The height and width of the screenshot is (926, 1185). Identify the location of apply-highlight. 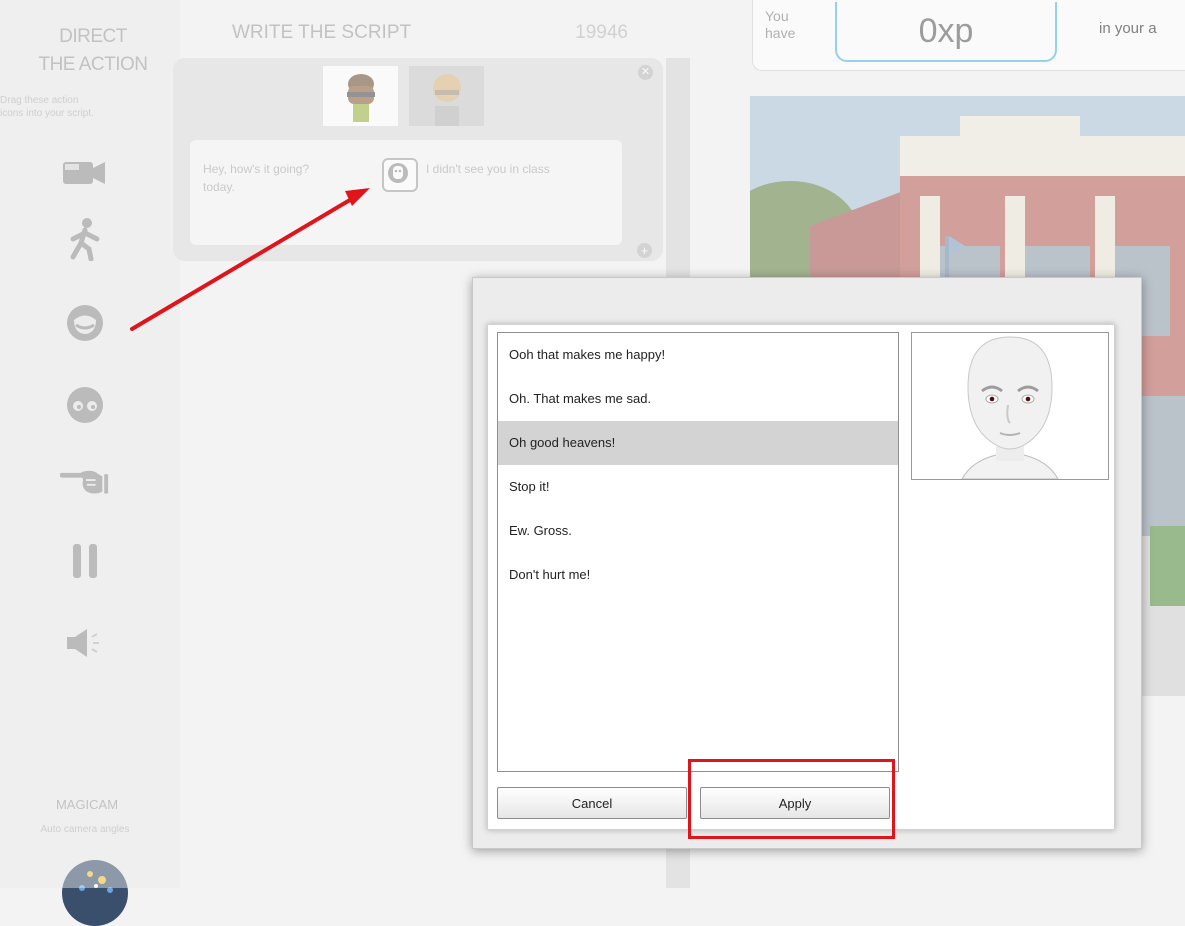
(791, 799).